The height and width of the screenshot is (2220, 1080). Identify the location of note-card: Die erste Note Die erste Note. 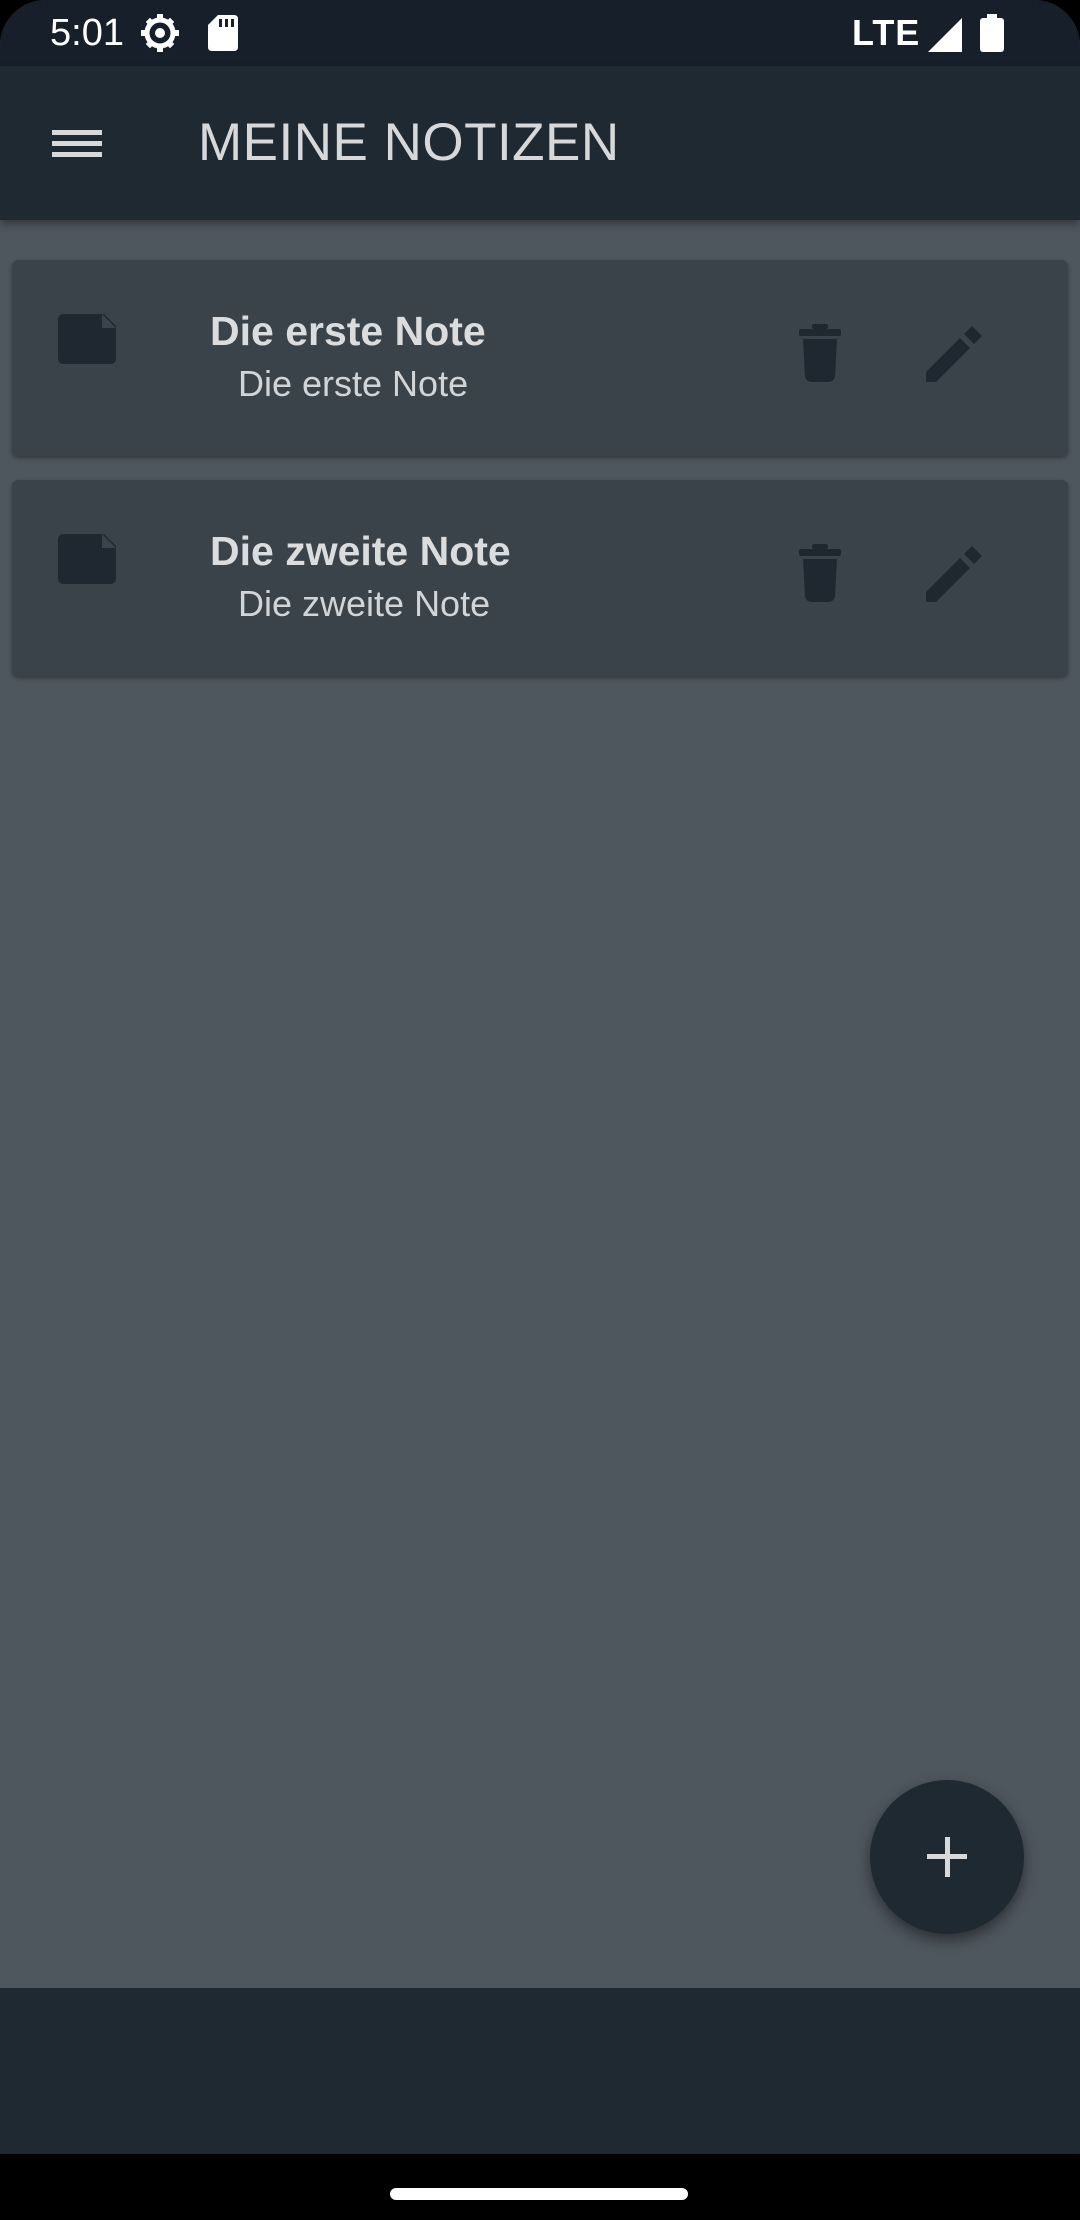
(540, 358).